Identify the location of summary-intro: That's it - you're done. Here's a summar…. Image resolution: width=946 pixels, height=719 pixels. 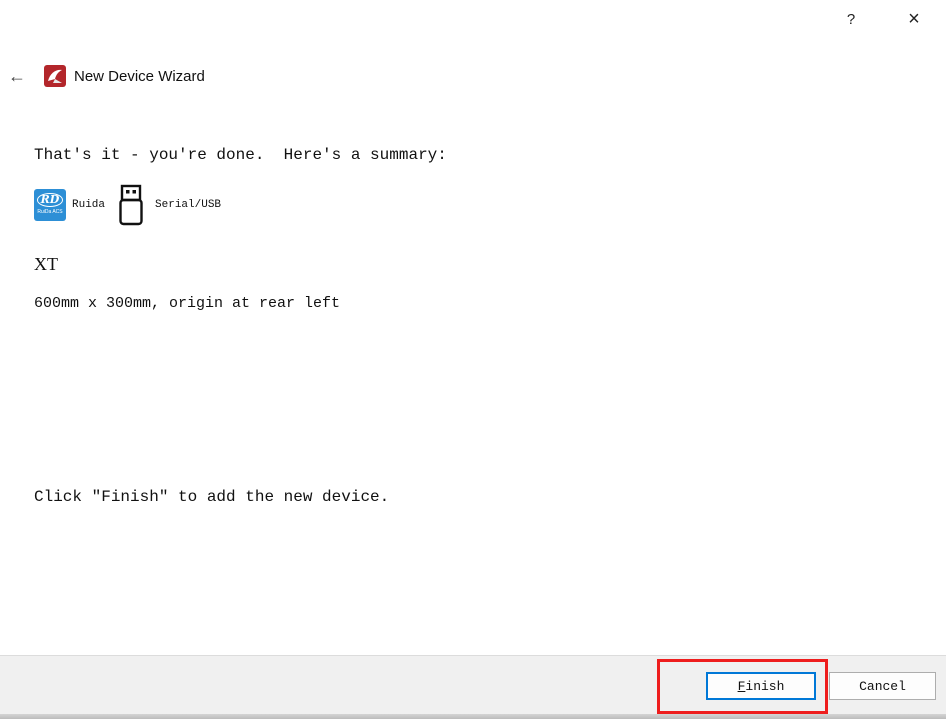
(240, 155).